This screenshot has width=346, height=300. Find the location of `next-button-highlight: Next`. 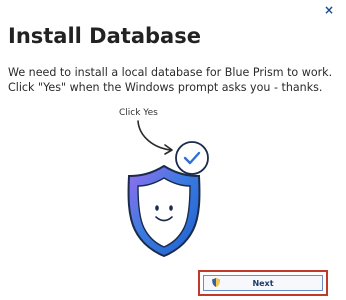

next-button-highlight: Next is located at coordinates (263, 283).